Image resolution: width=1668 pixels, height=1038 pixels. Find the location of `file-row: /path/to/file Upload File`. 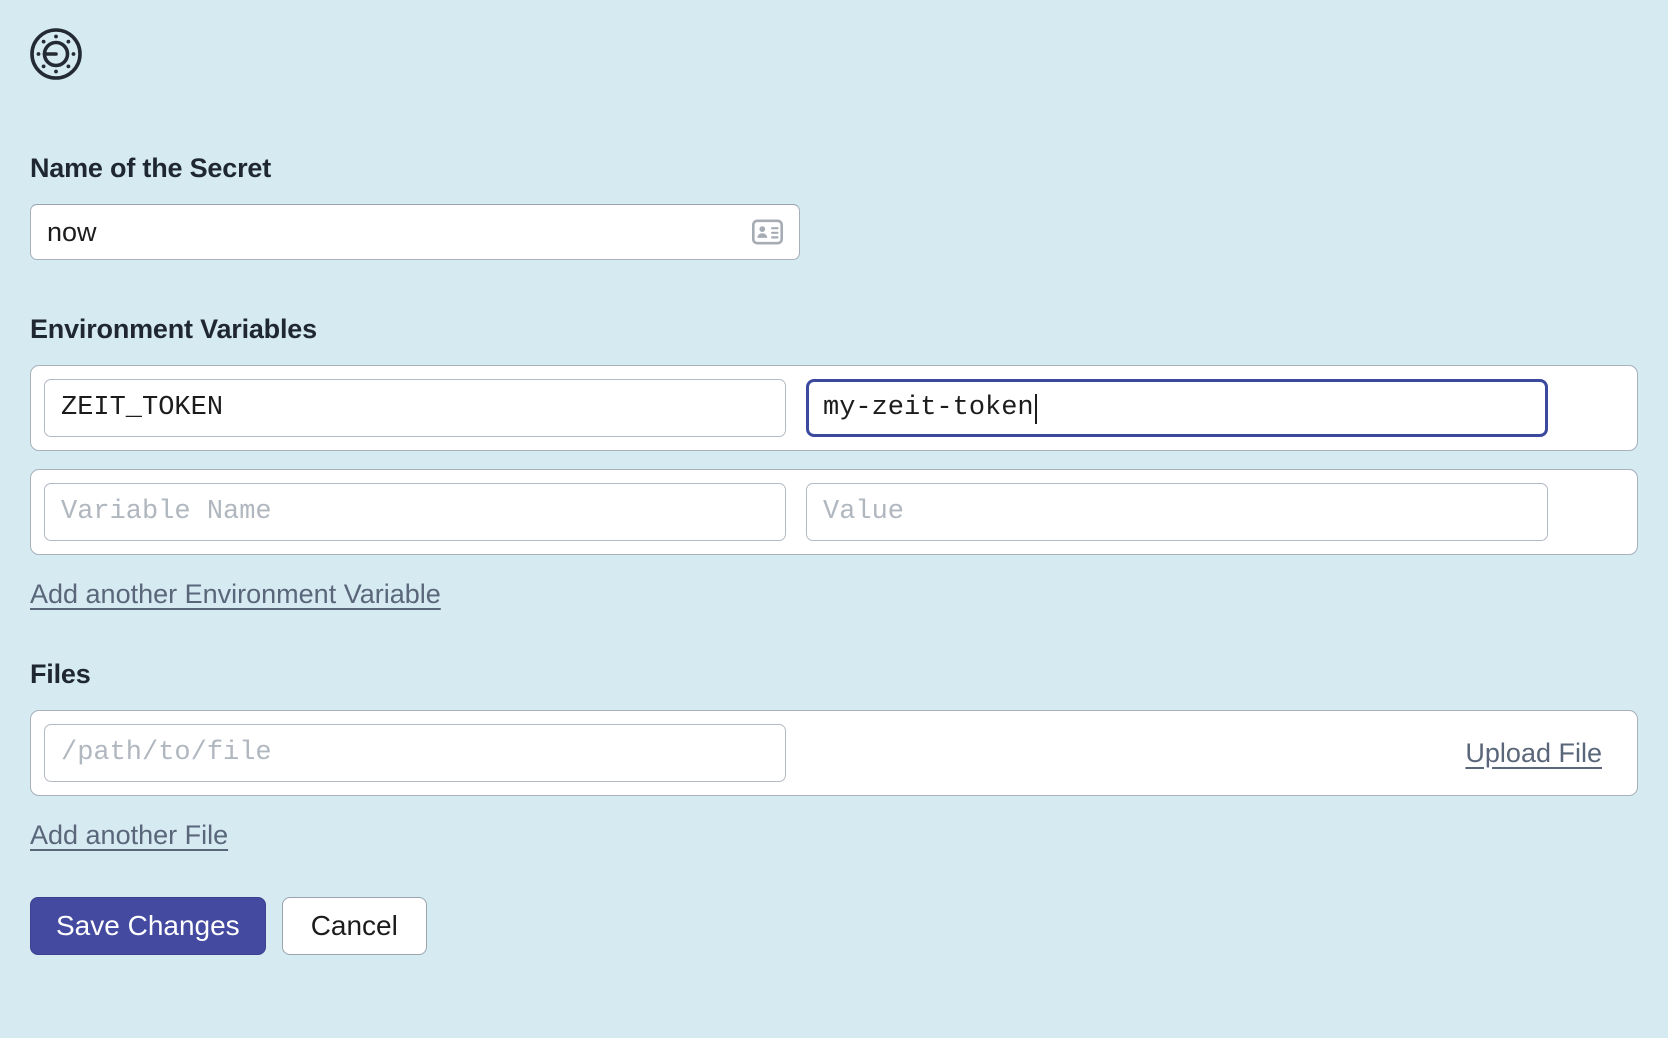

file-row: /path/to/file Upload File is located at coordinates (834, 753).